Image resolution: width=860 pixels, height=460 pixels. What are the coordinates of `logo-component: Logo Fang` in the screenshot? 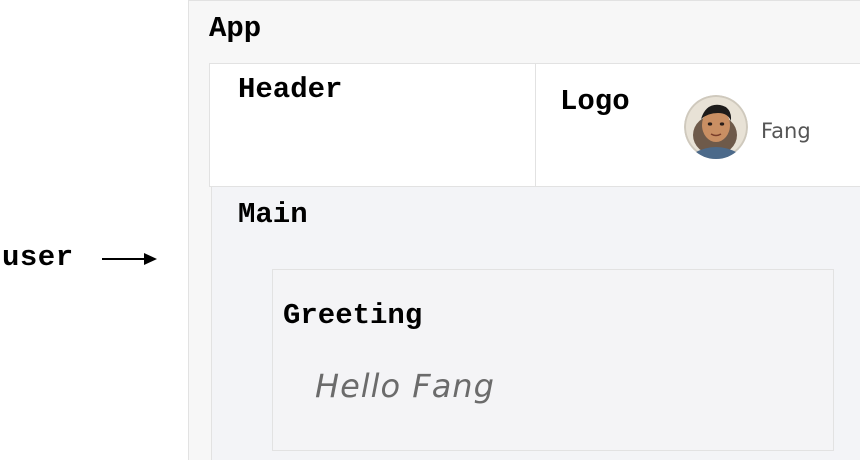 It's located at (697, 125).